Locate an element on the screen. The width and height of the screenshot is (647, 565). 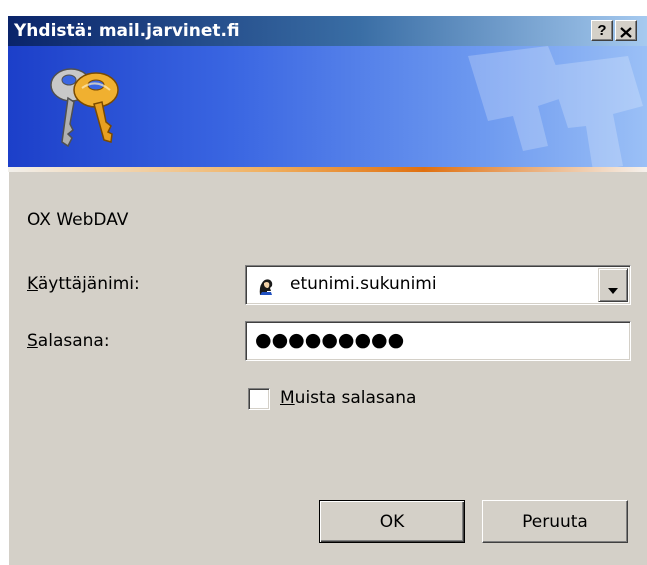
help-button: ? is located at coordinates (602, 30).